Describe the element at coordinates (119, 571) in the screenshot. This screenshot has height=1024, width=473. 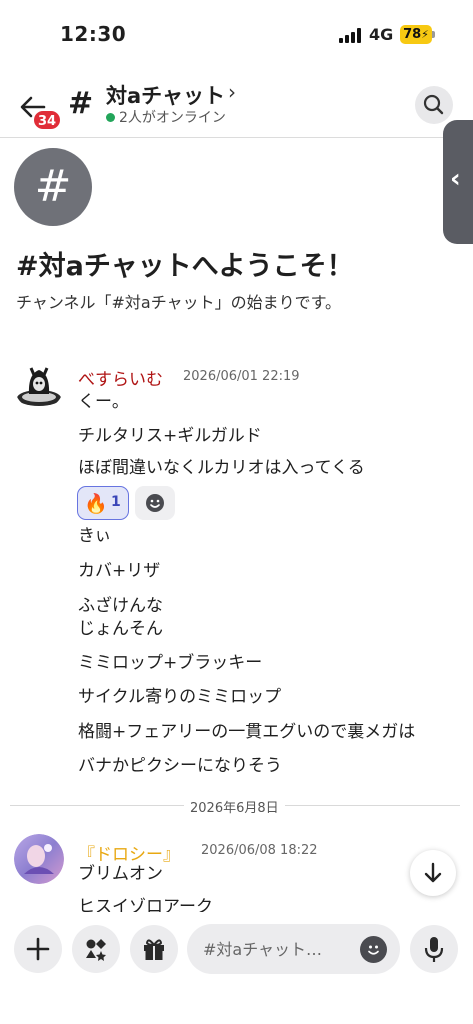
I see `message-text: カバ+リザ` at that location.